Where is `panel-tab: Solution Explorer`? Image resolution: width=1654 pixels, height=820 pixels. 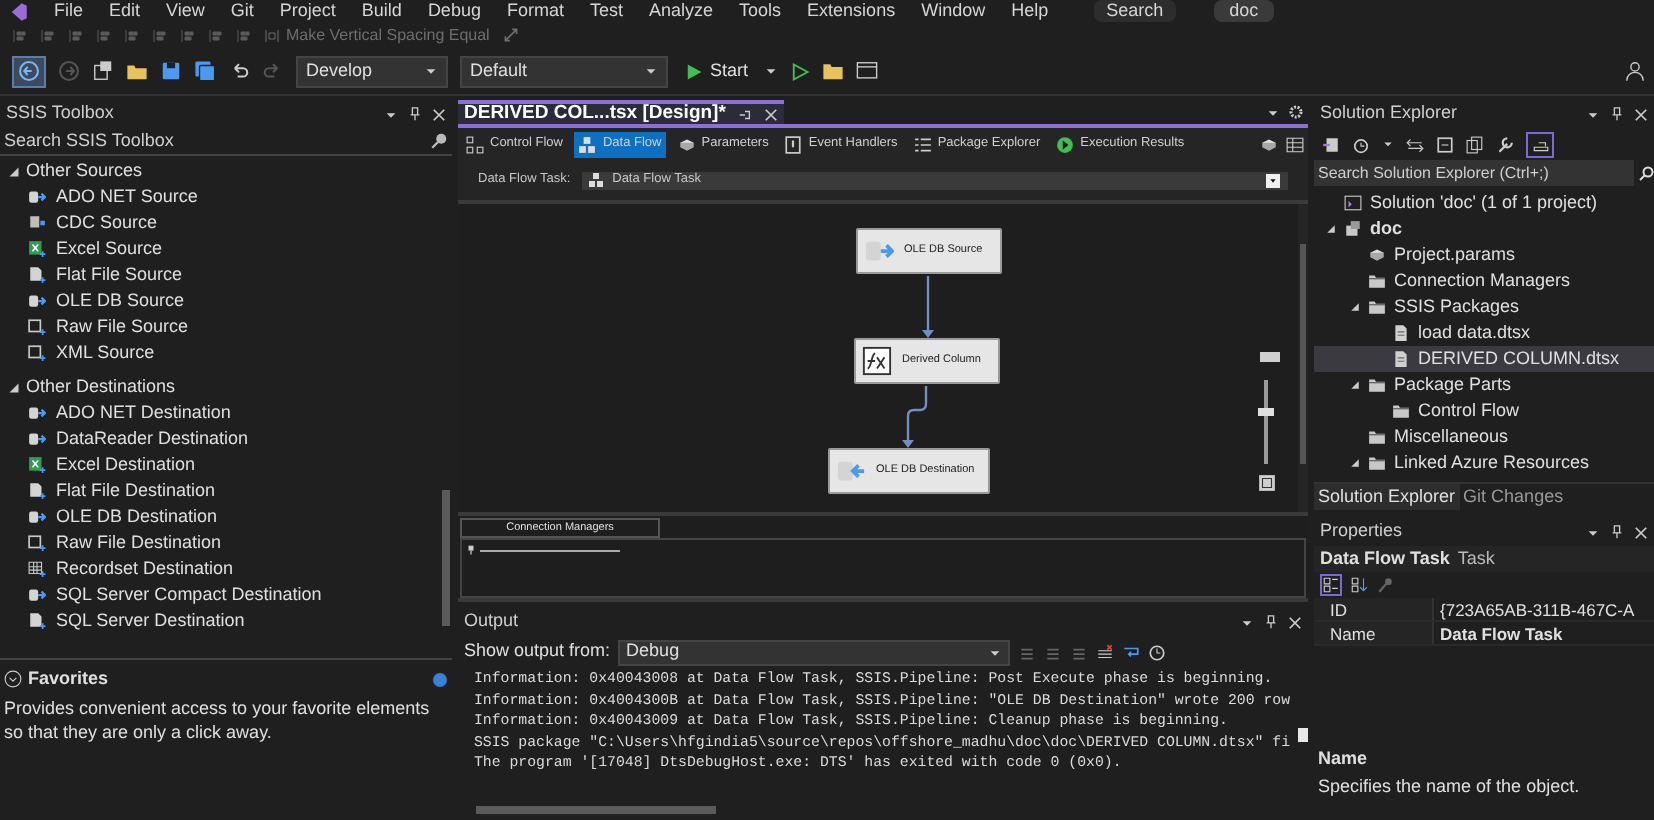
panel-tab: Solution Explorer is located at coordinates (1387, 497).